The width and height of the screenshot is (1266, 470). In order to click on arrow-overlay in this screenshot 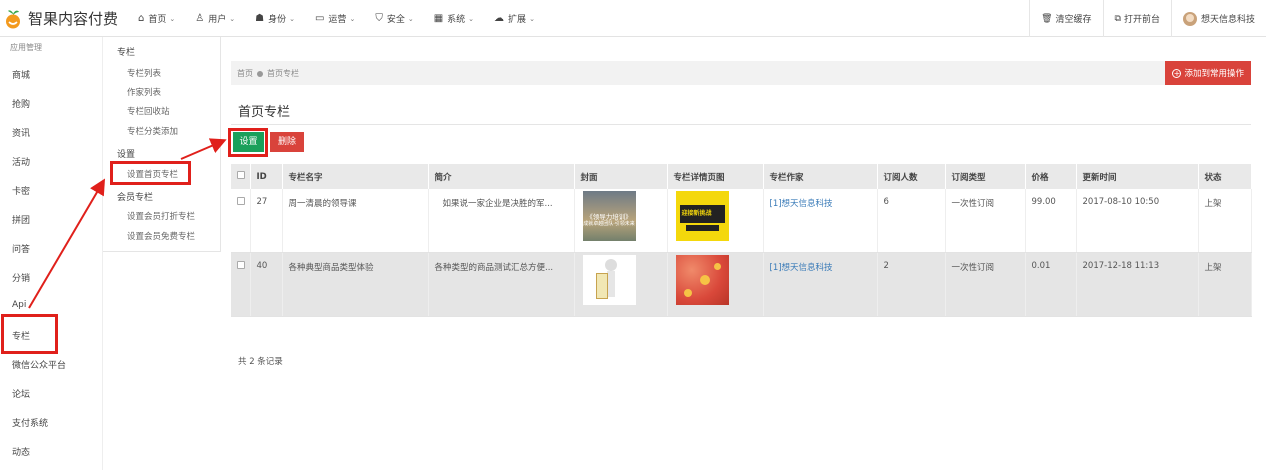, I will do `click(127, 223)`.